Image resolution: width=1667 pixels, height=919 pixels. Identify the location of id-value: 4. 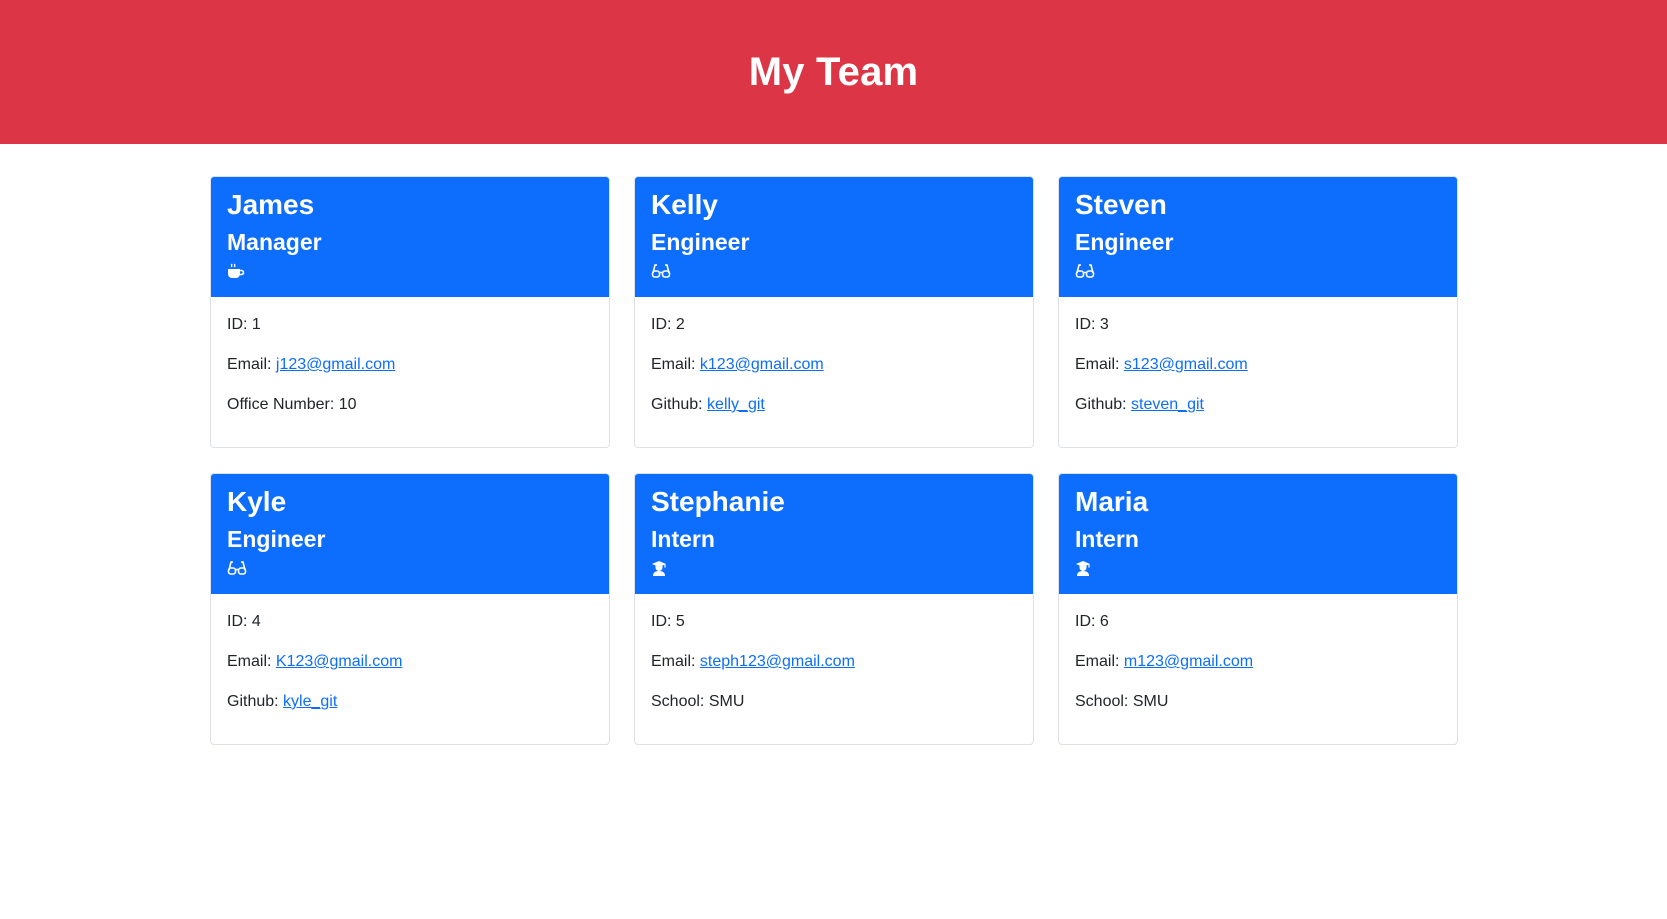
(256, 621).